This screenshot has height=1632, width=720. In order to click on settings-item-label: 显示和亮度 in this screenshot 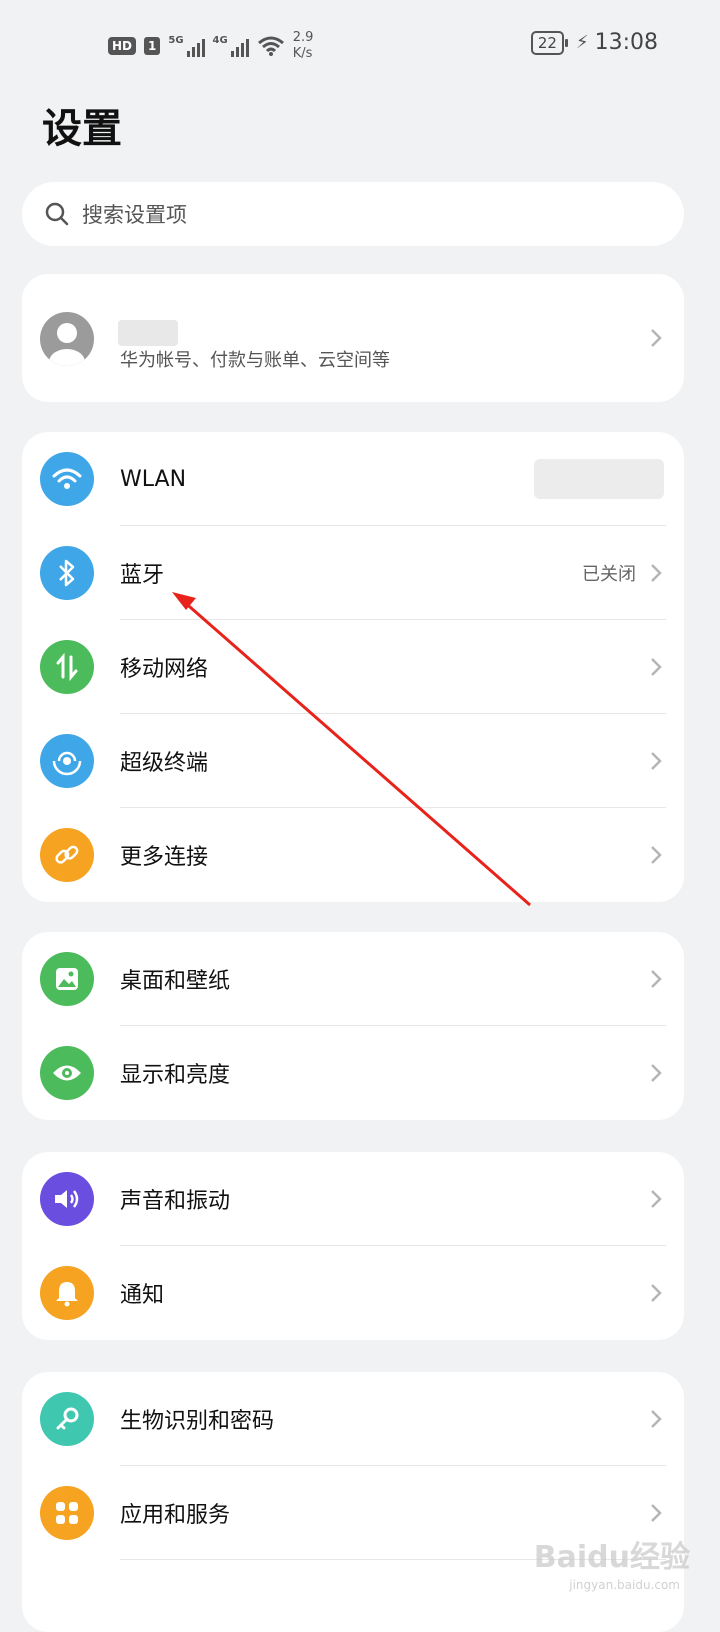, I will do `click(175, 1075)`.